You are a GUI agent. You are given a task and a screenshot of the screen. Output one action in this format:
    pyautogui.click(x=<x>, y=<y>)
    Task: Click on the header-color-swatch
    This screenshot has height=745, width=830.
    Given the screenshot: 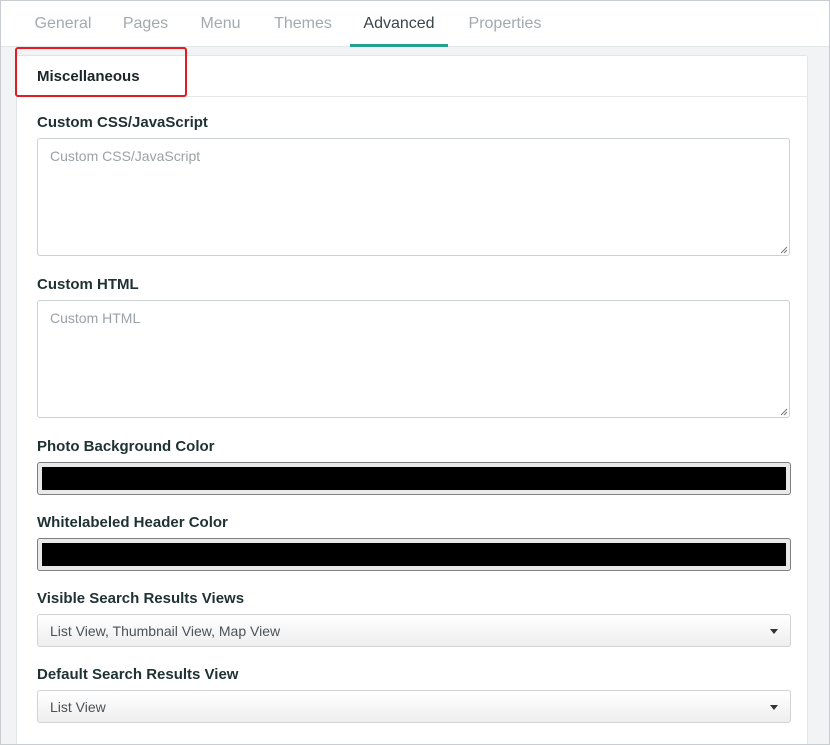 What is the action you would take?
    pyautogui.click(x=414, y=554)
    